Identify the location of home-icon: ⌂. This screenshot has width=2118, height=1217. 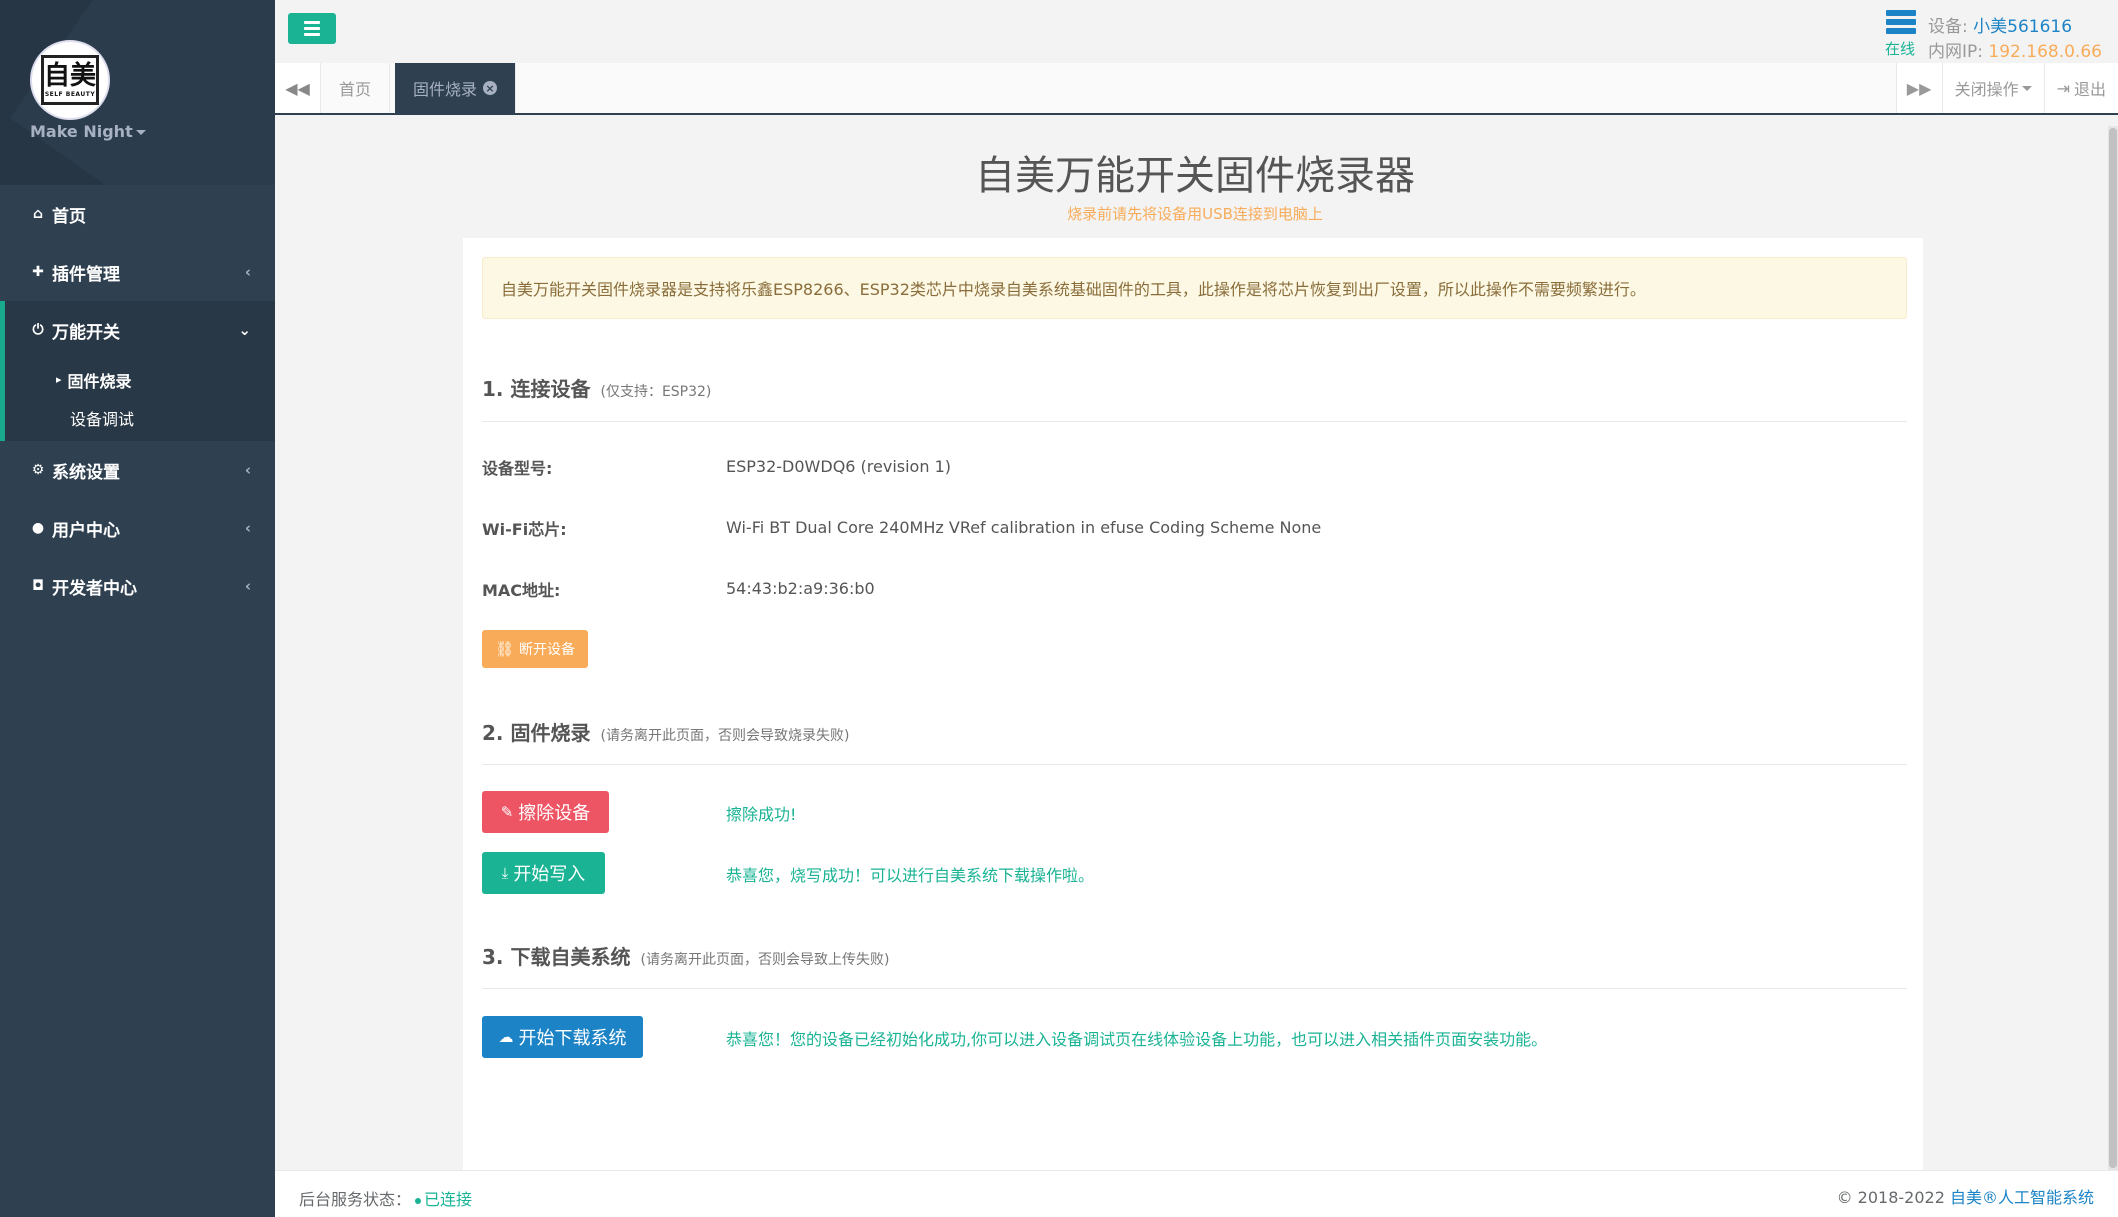
(38, 214).